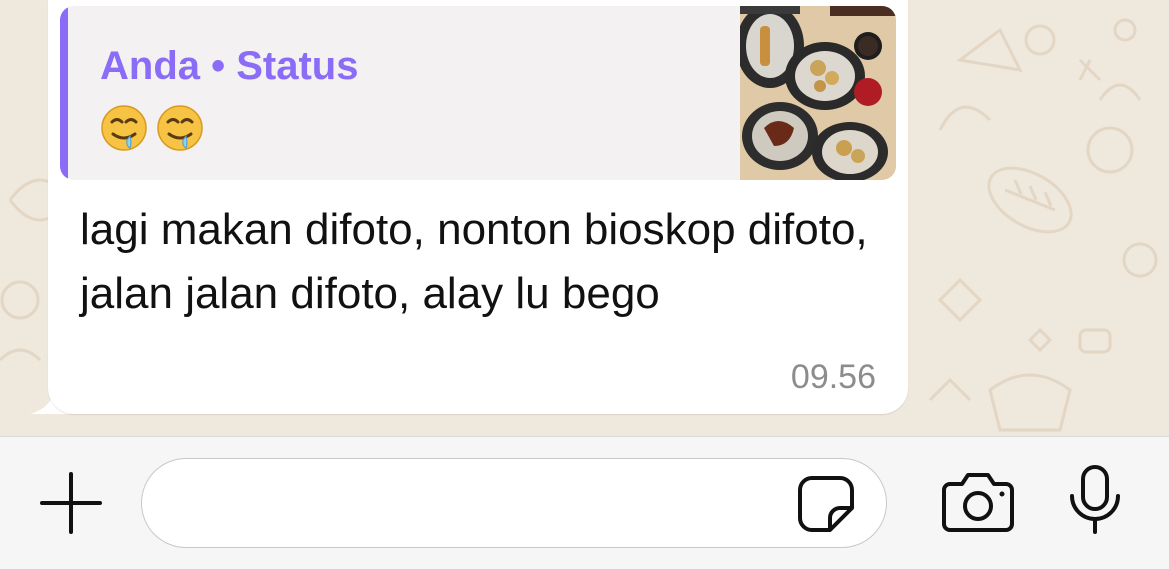 This screenshot has height=569, width=1169. What do you see at coordinates (514, 503) in the screenshot?
I see `message-input` at bounding box center [514, 503].